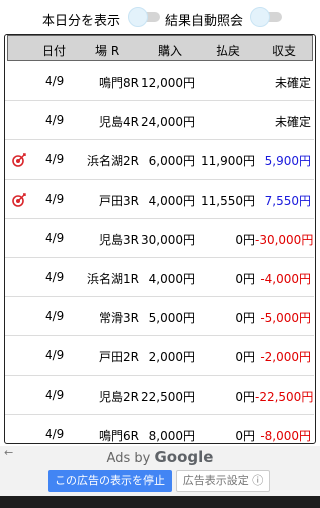  I want to click on cell-balance: -30,000円, so click(284, 239).